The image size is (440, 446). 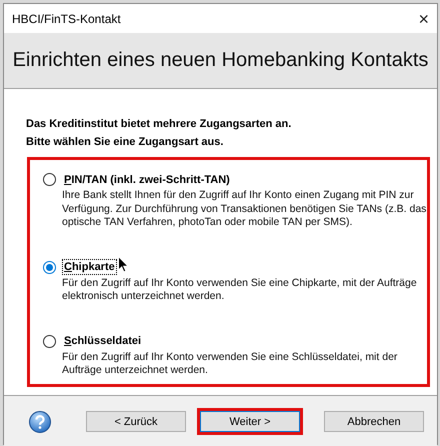 I want to click on option-description: Ihre Bank stellt Ihnen für den Zugriff auf Ihr Konto einen Zugang mit PIN zur Verfügung. Zur Durchführung von Transaktionen benötigen Sie TANs (z.B. das optische TAN Verfahren, photoTan oder mobile TAN per SMS)., so click(x=245, y=209).